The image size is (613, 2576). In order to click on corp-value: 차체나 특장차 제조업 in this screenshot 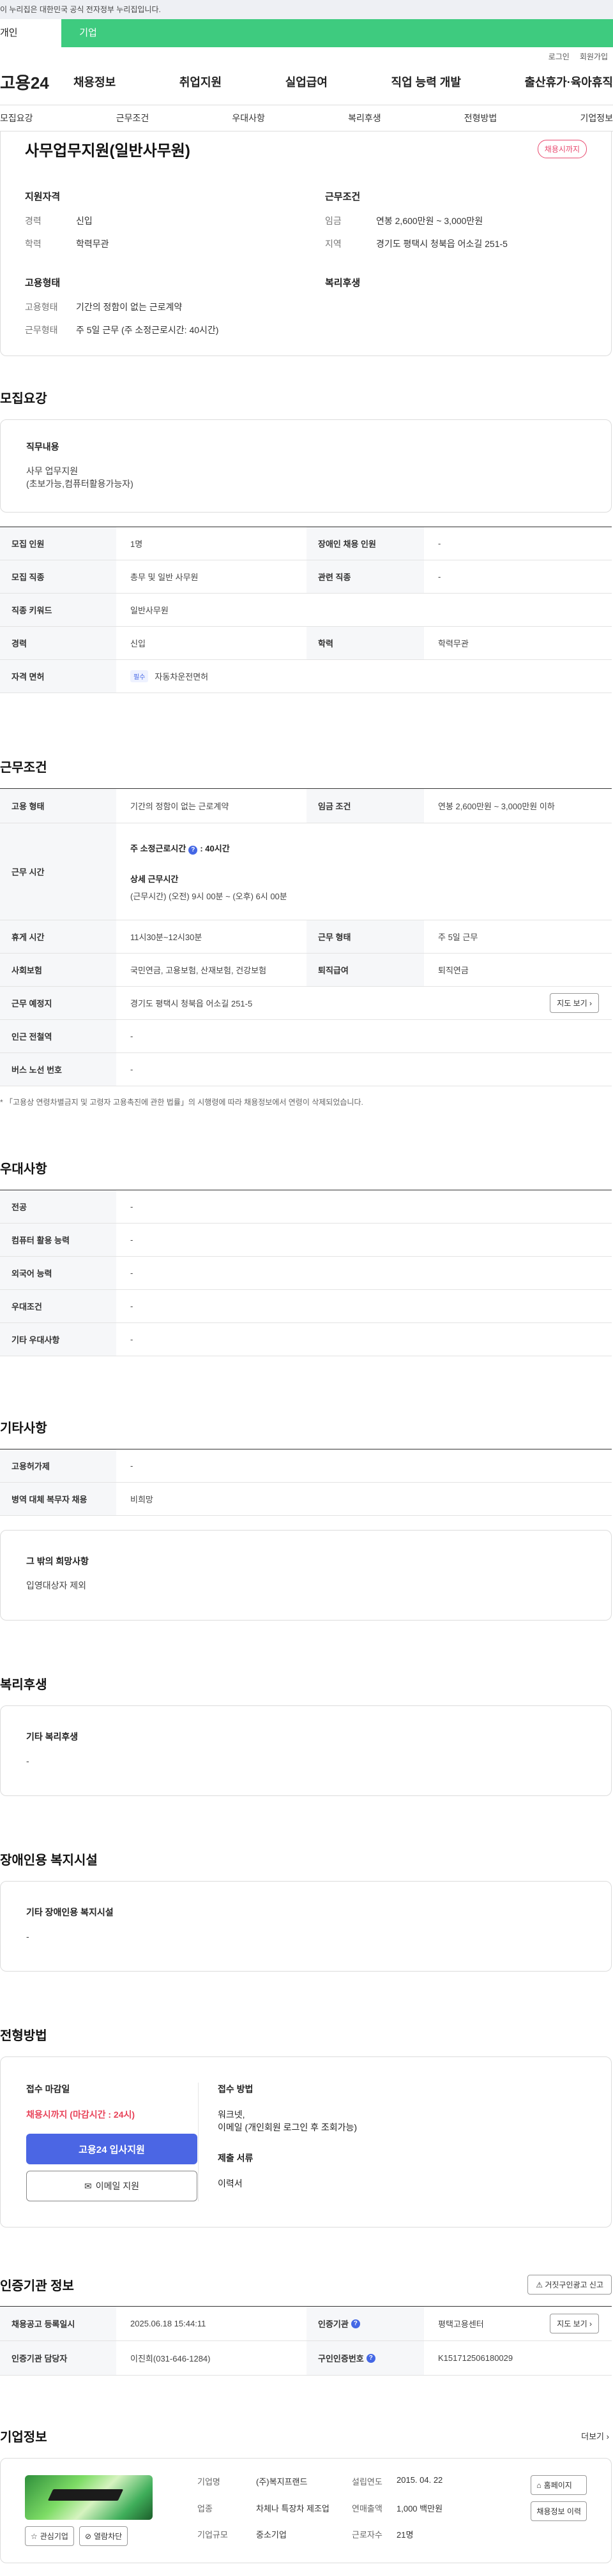, I will do `click(292, 2508)`.